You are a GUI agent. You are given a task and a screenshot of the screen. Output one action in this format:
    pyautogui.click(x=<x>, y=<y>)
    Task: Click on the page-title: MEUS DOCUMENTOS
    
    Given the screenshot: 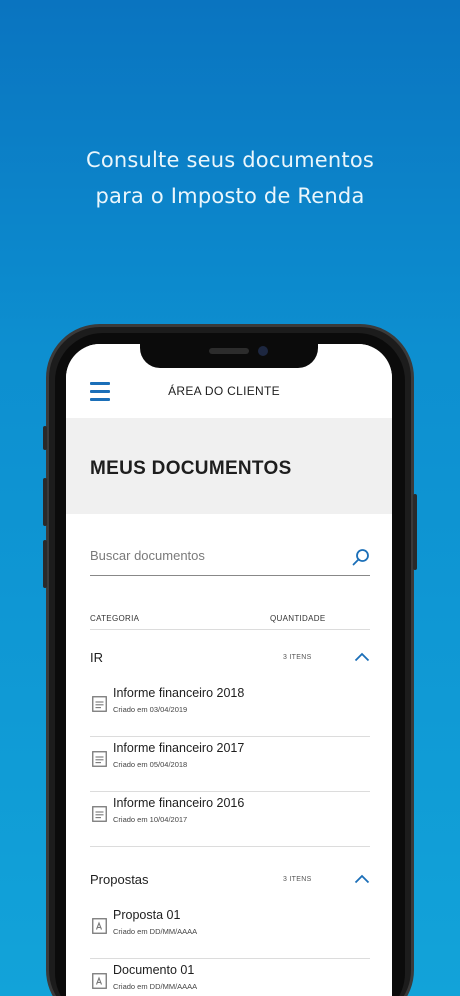 What is the action you would take?
    pyautogui.click(x=191, y=468)
    